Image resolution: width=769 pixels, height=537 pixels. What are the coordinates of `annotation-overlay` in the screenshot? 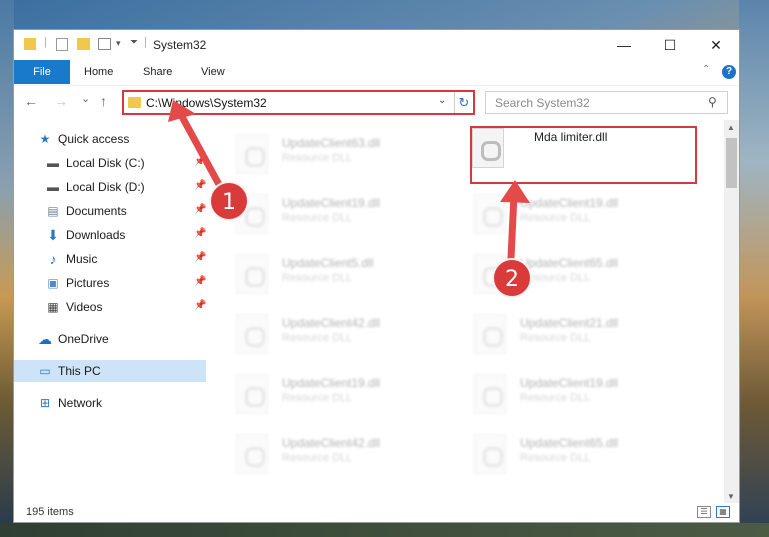 It's located at (349, 181).